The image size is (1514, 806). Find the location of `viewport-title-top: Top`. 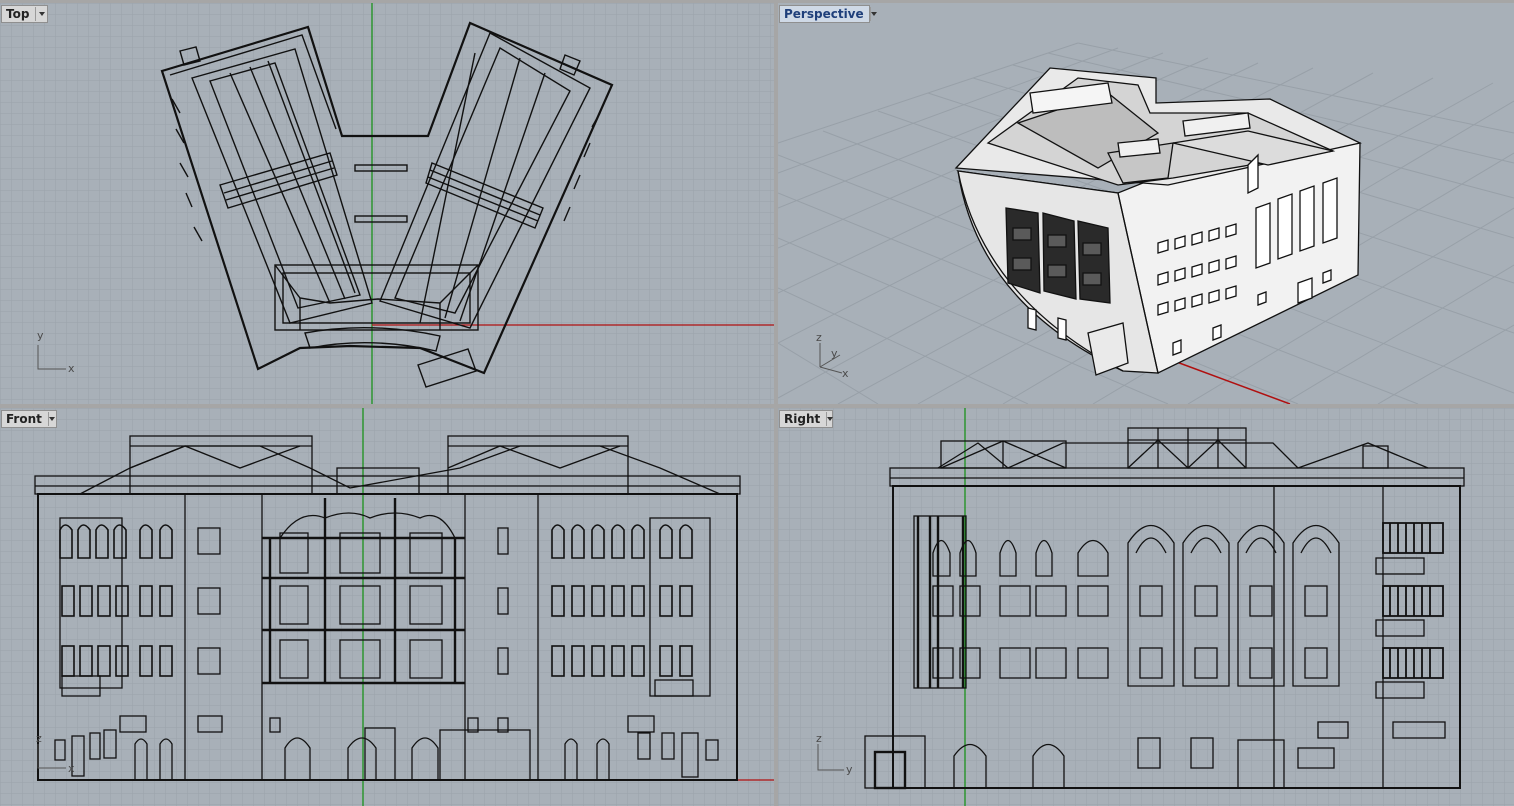

viewport-title-top: Top is located at coordinates (24, 14).